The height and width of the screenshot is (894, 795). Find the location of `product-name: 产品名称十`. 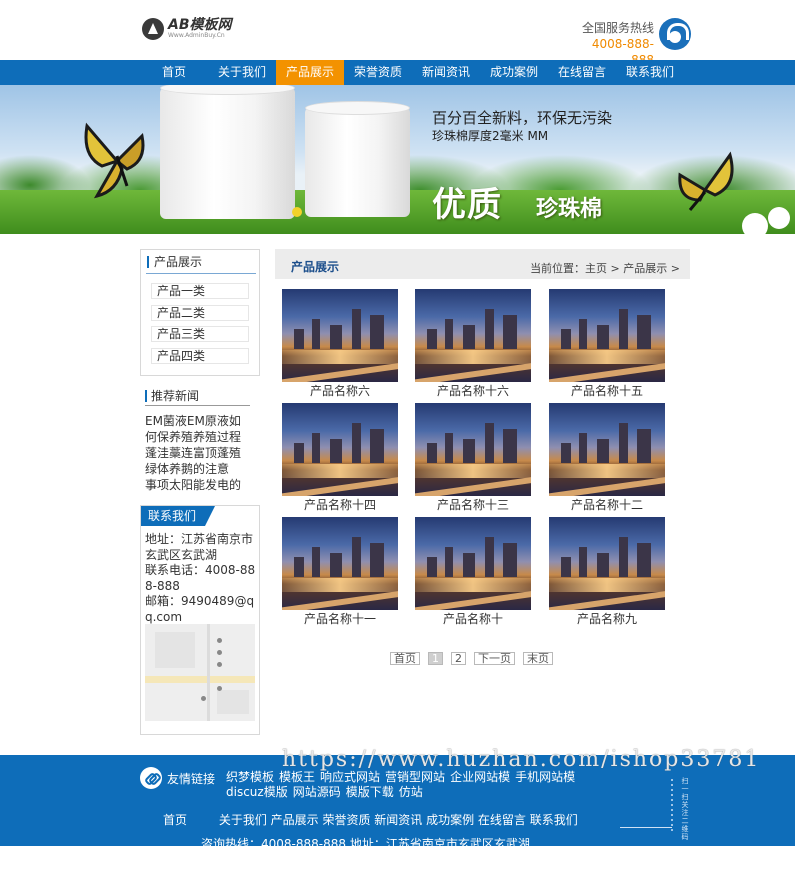

product-name: 产品名称十 is located at coordinates (473, 619).